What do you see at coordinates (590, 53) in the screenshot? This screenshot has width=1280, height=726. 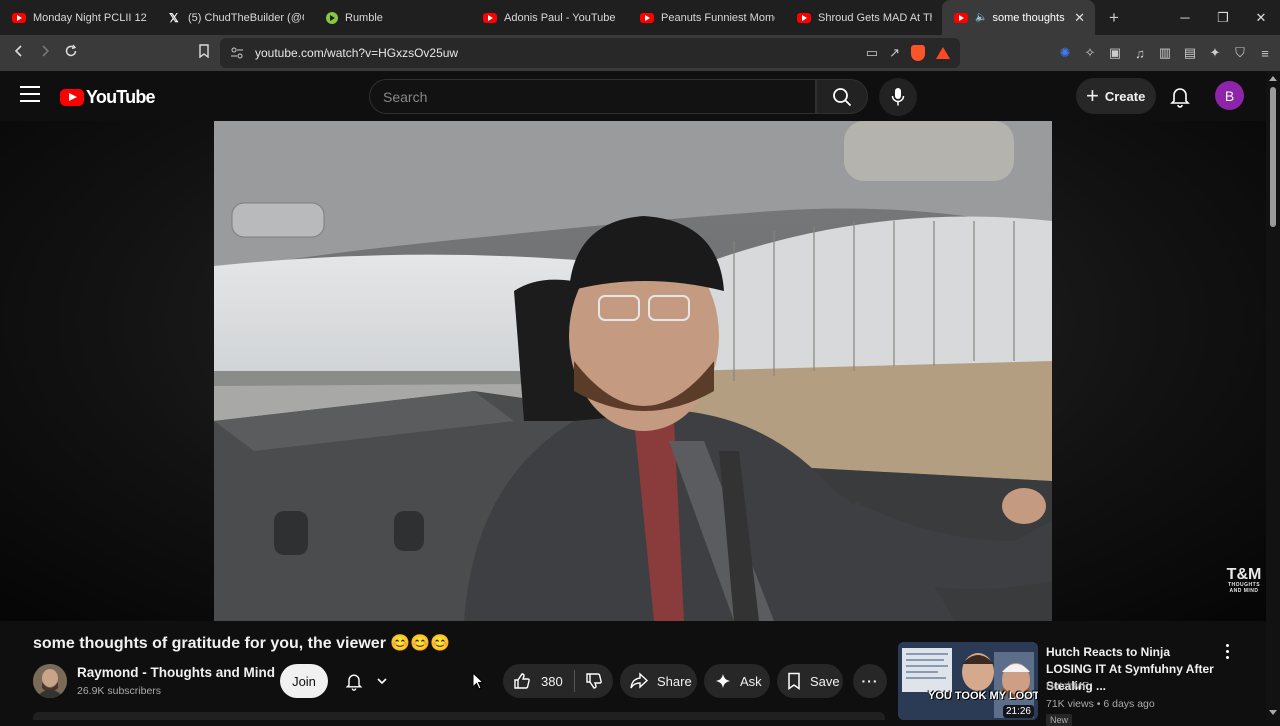 I see `address-bar: youtube.com/watch?v=HGxzsOv25uw ▭ ↗` at bounding box center [590, 53].